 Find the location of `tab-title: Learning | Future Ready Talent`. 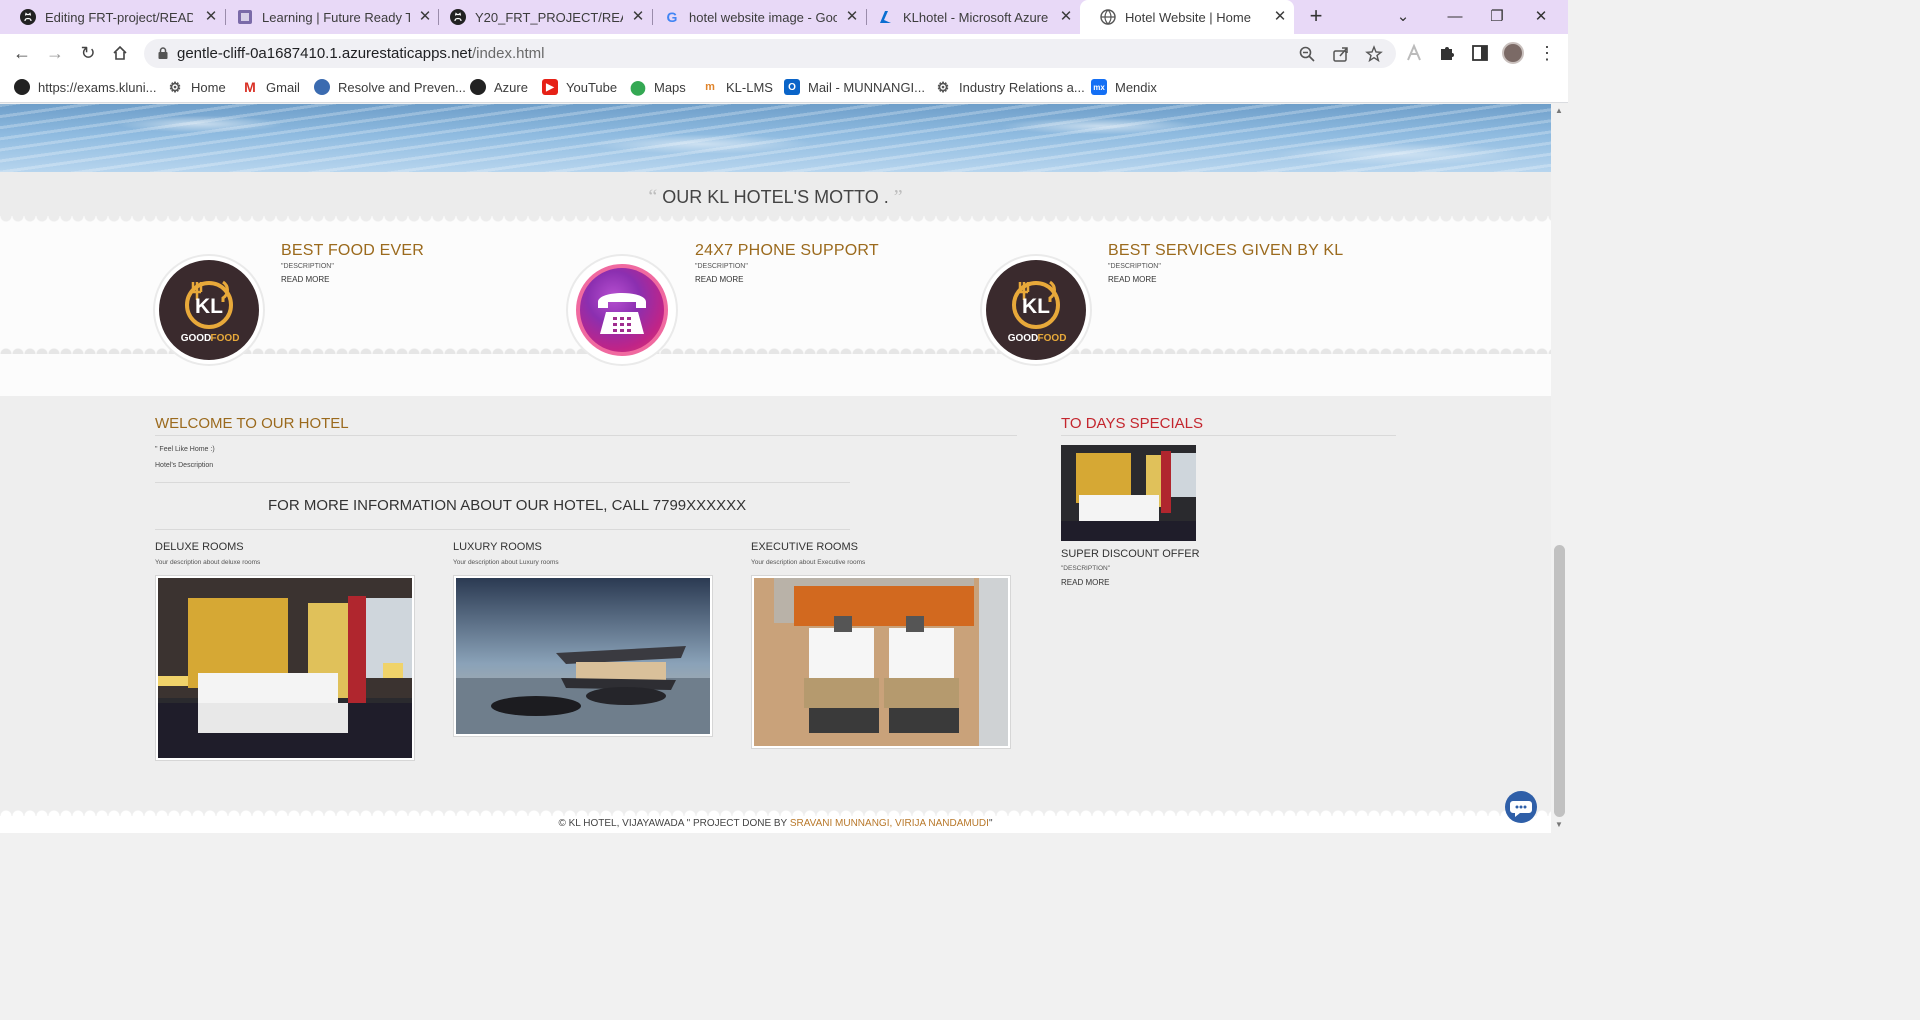

tab-title: Learning | Future Ready Talent is located at coordinates (336, 17).